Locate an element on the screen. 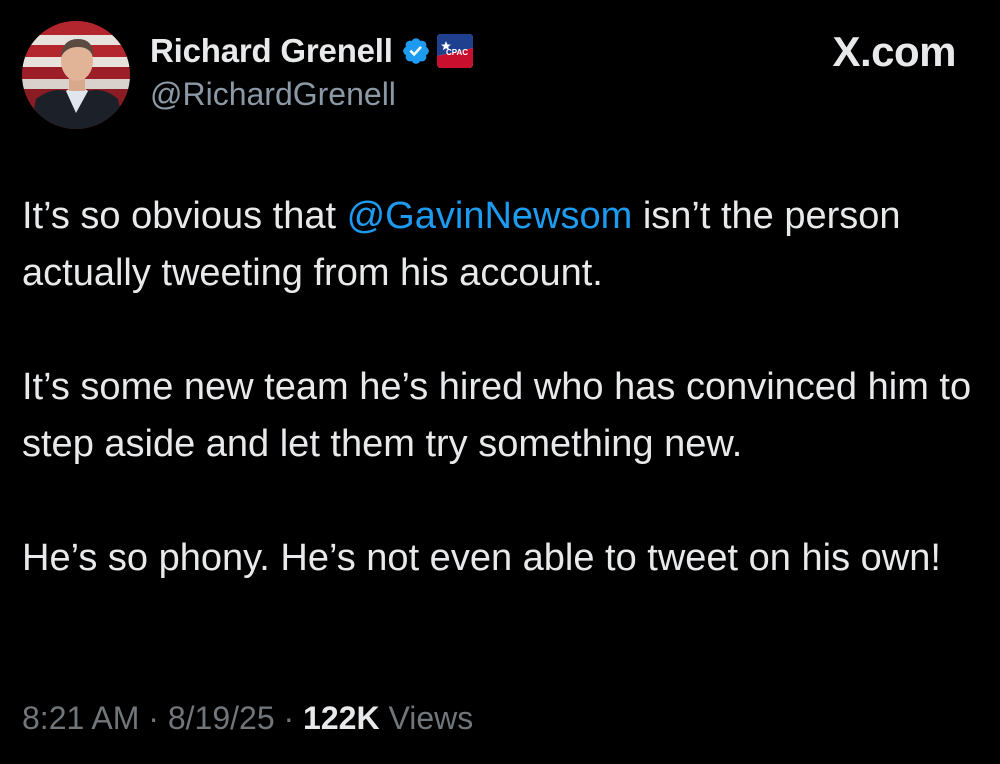 This screenshot has height=764, width=1000. avatar is located at coordinates (76, 75).